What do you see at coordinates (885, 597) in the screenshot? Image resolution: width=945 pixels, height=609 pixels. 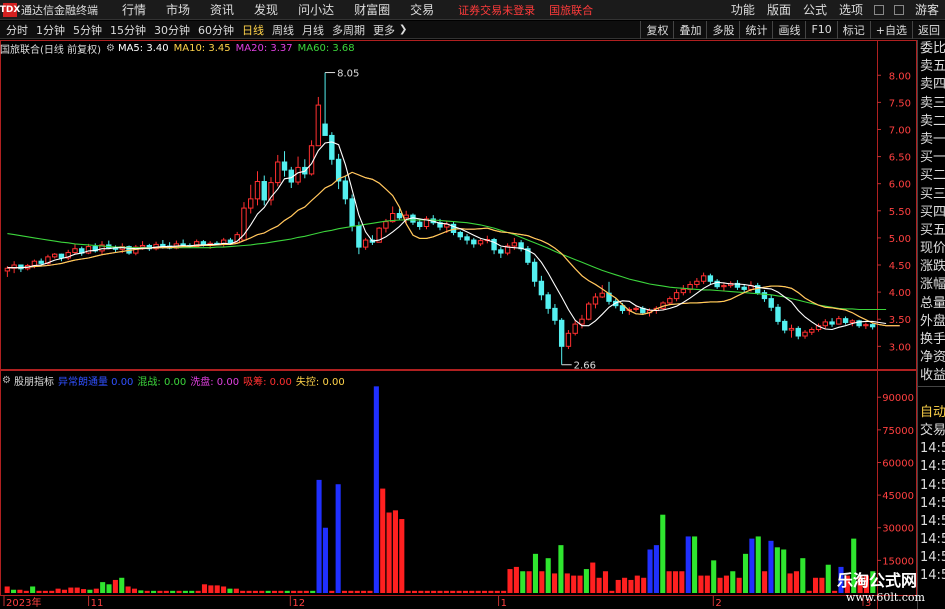 I see `watermark-line2: www.60lt.com` at bounding box center [885, 597].